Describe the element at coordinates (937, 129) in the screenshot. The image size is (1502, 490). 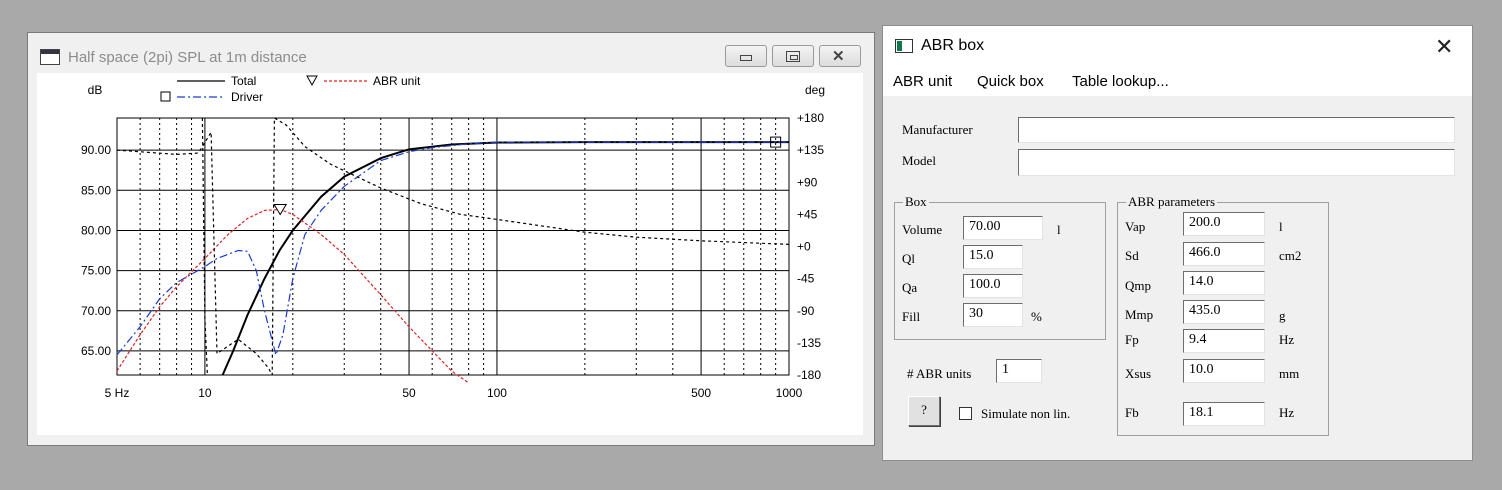
I see `manufacturer-label: Manufacturer` at that location.